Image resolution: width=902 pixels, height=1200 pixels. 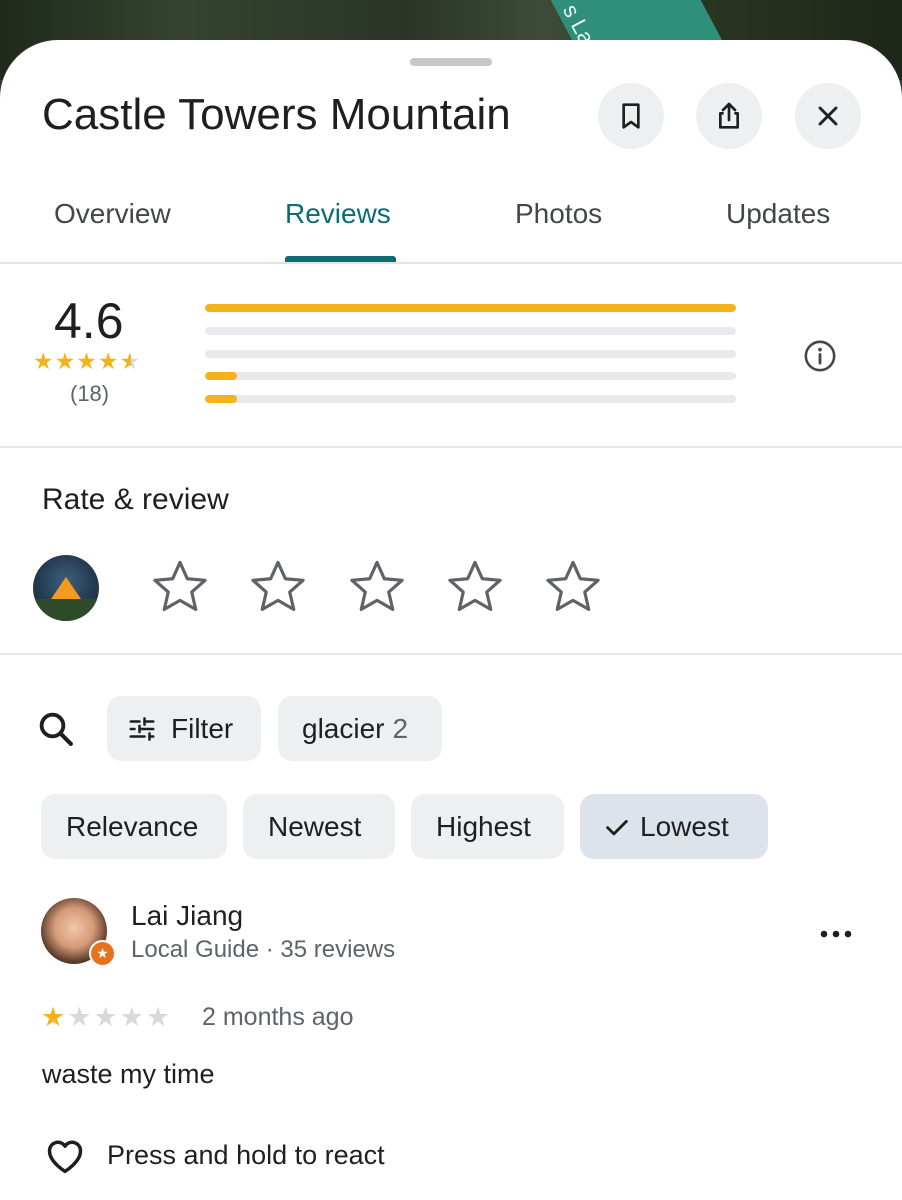 I want to click on save-button, so click(x=631, y=116).